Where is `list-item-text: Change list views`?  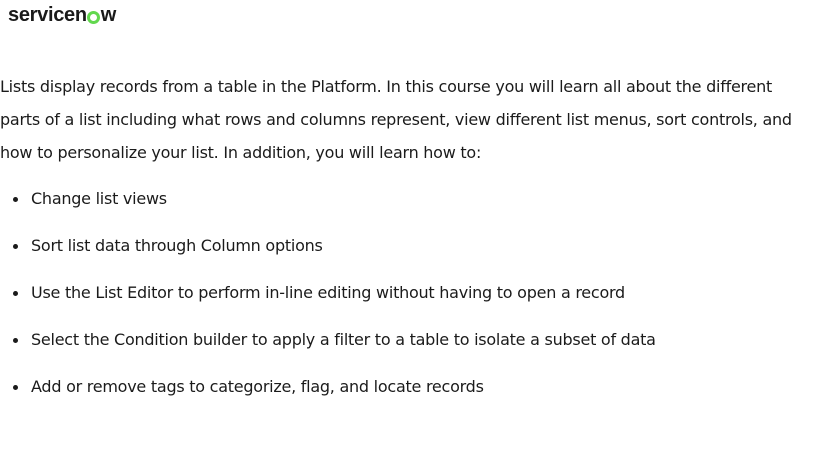 list-item-text: Change list views is located at coordinates (99, 198).